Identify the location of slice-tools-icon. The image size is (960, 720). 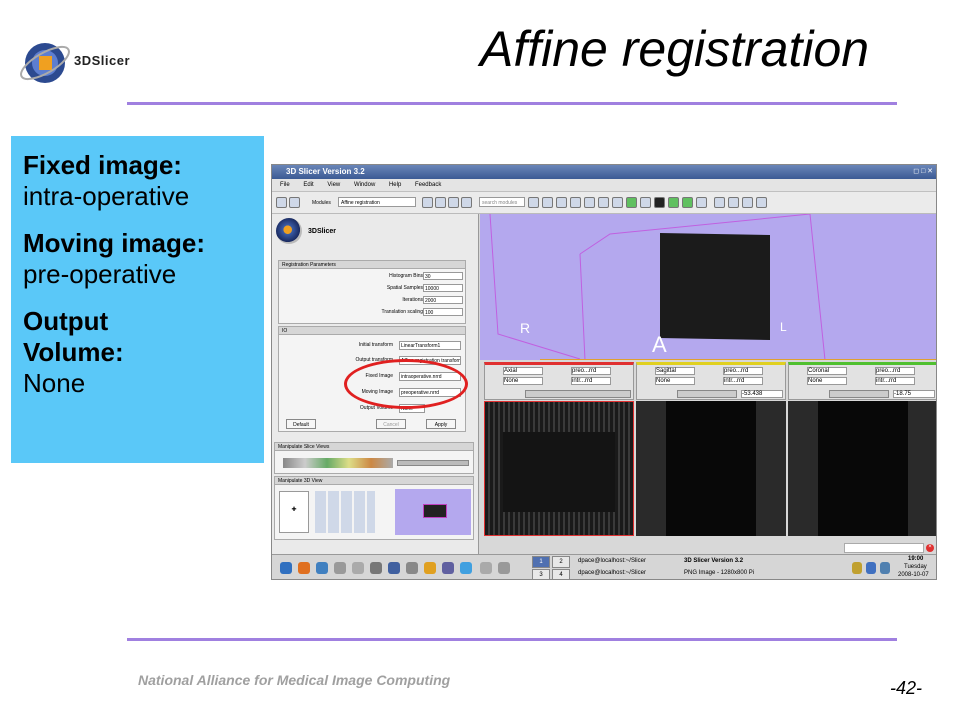
(338, 463).